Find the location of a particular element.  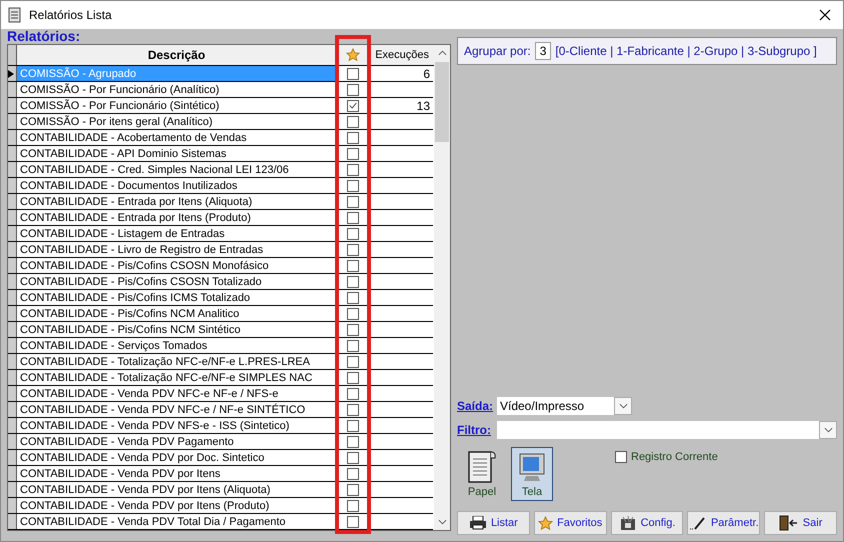

table-cell: 13 is located at coordinates (423, 105).